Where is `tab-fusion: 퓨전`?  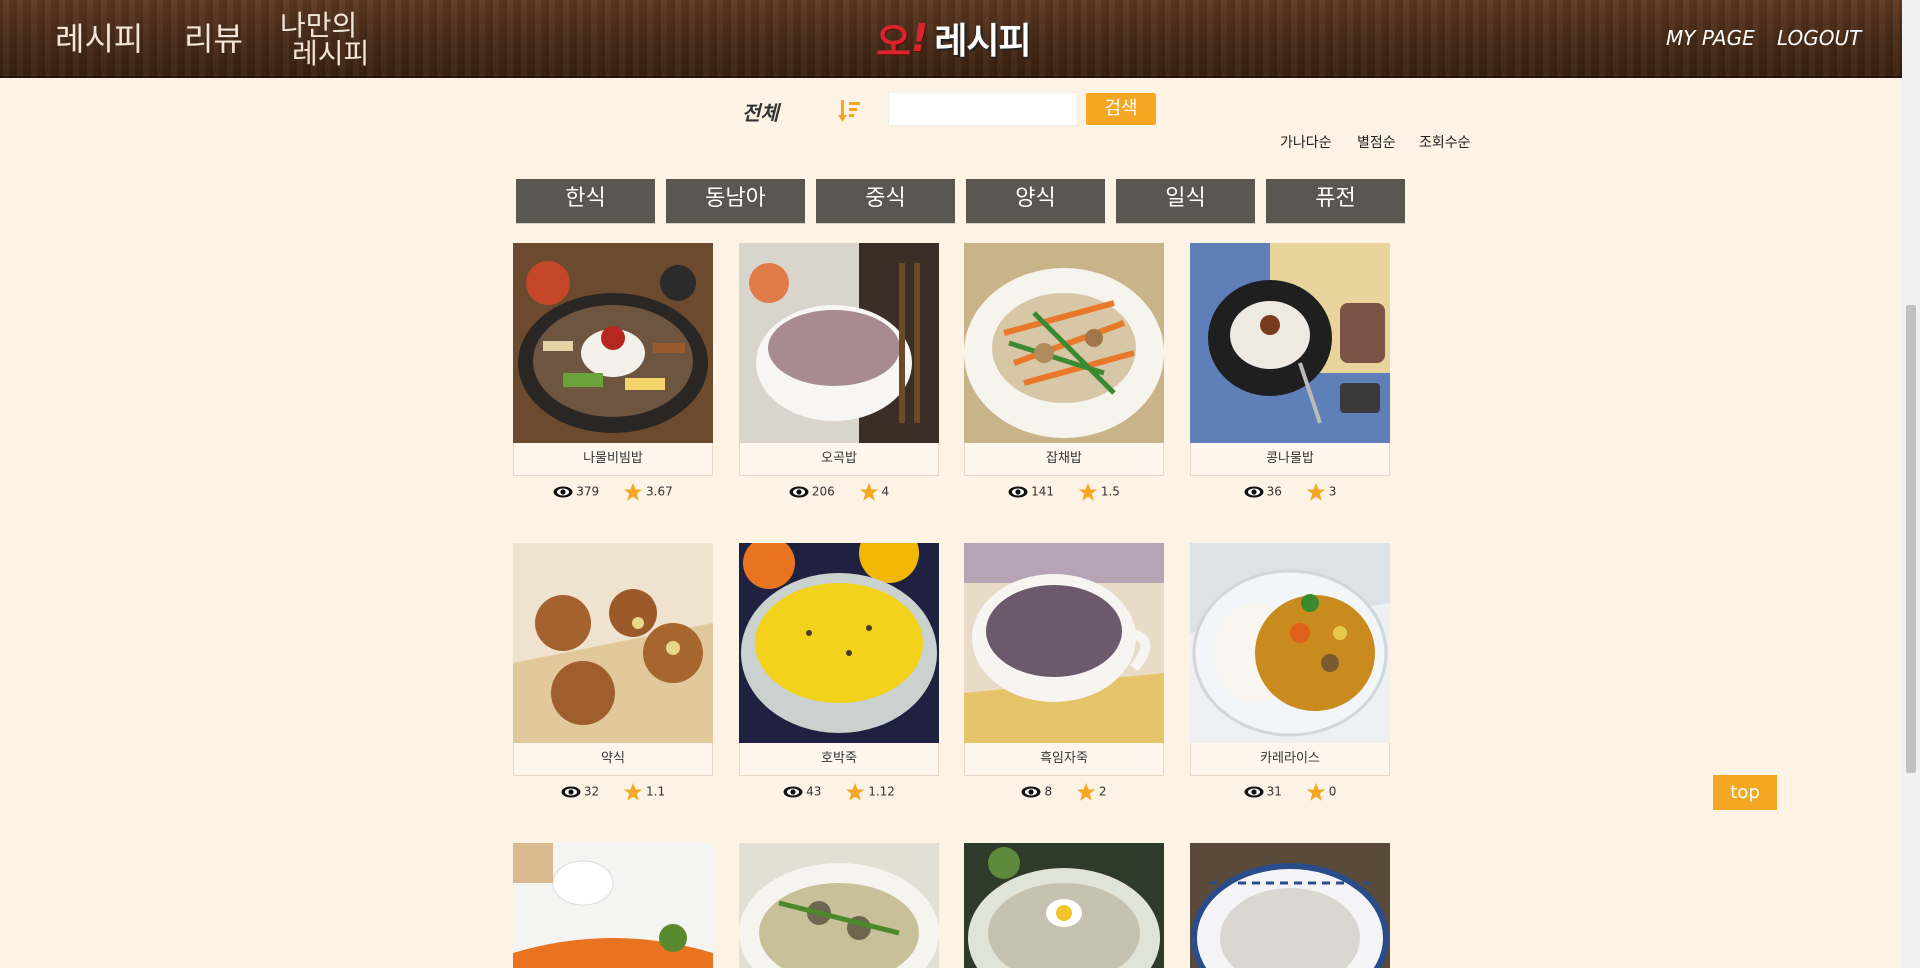
tab-fusion: 퓨전 is located at coordinates (1335, 201).